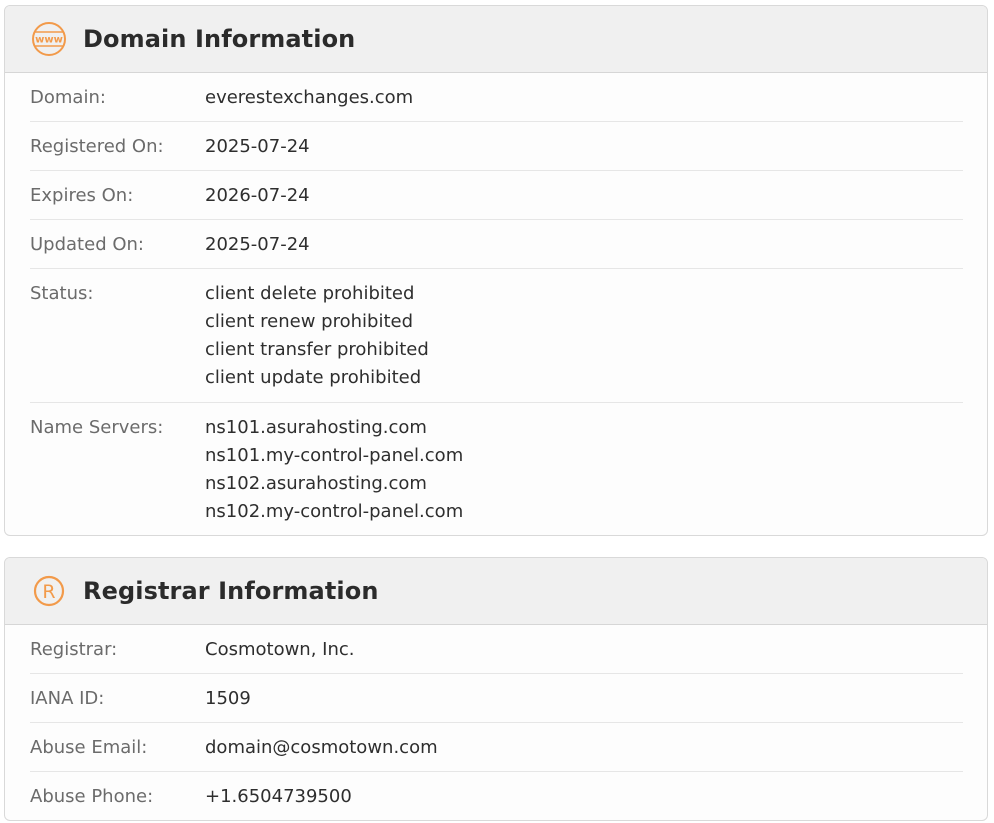  Describe the element at coordinates (496, 796) in the screenshot. I see `abuse-phone-row: Abuse Phone: +1.6504739500` at that location.